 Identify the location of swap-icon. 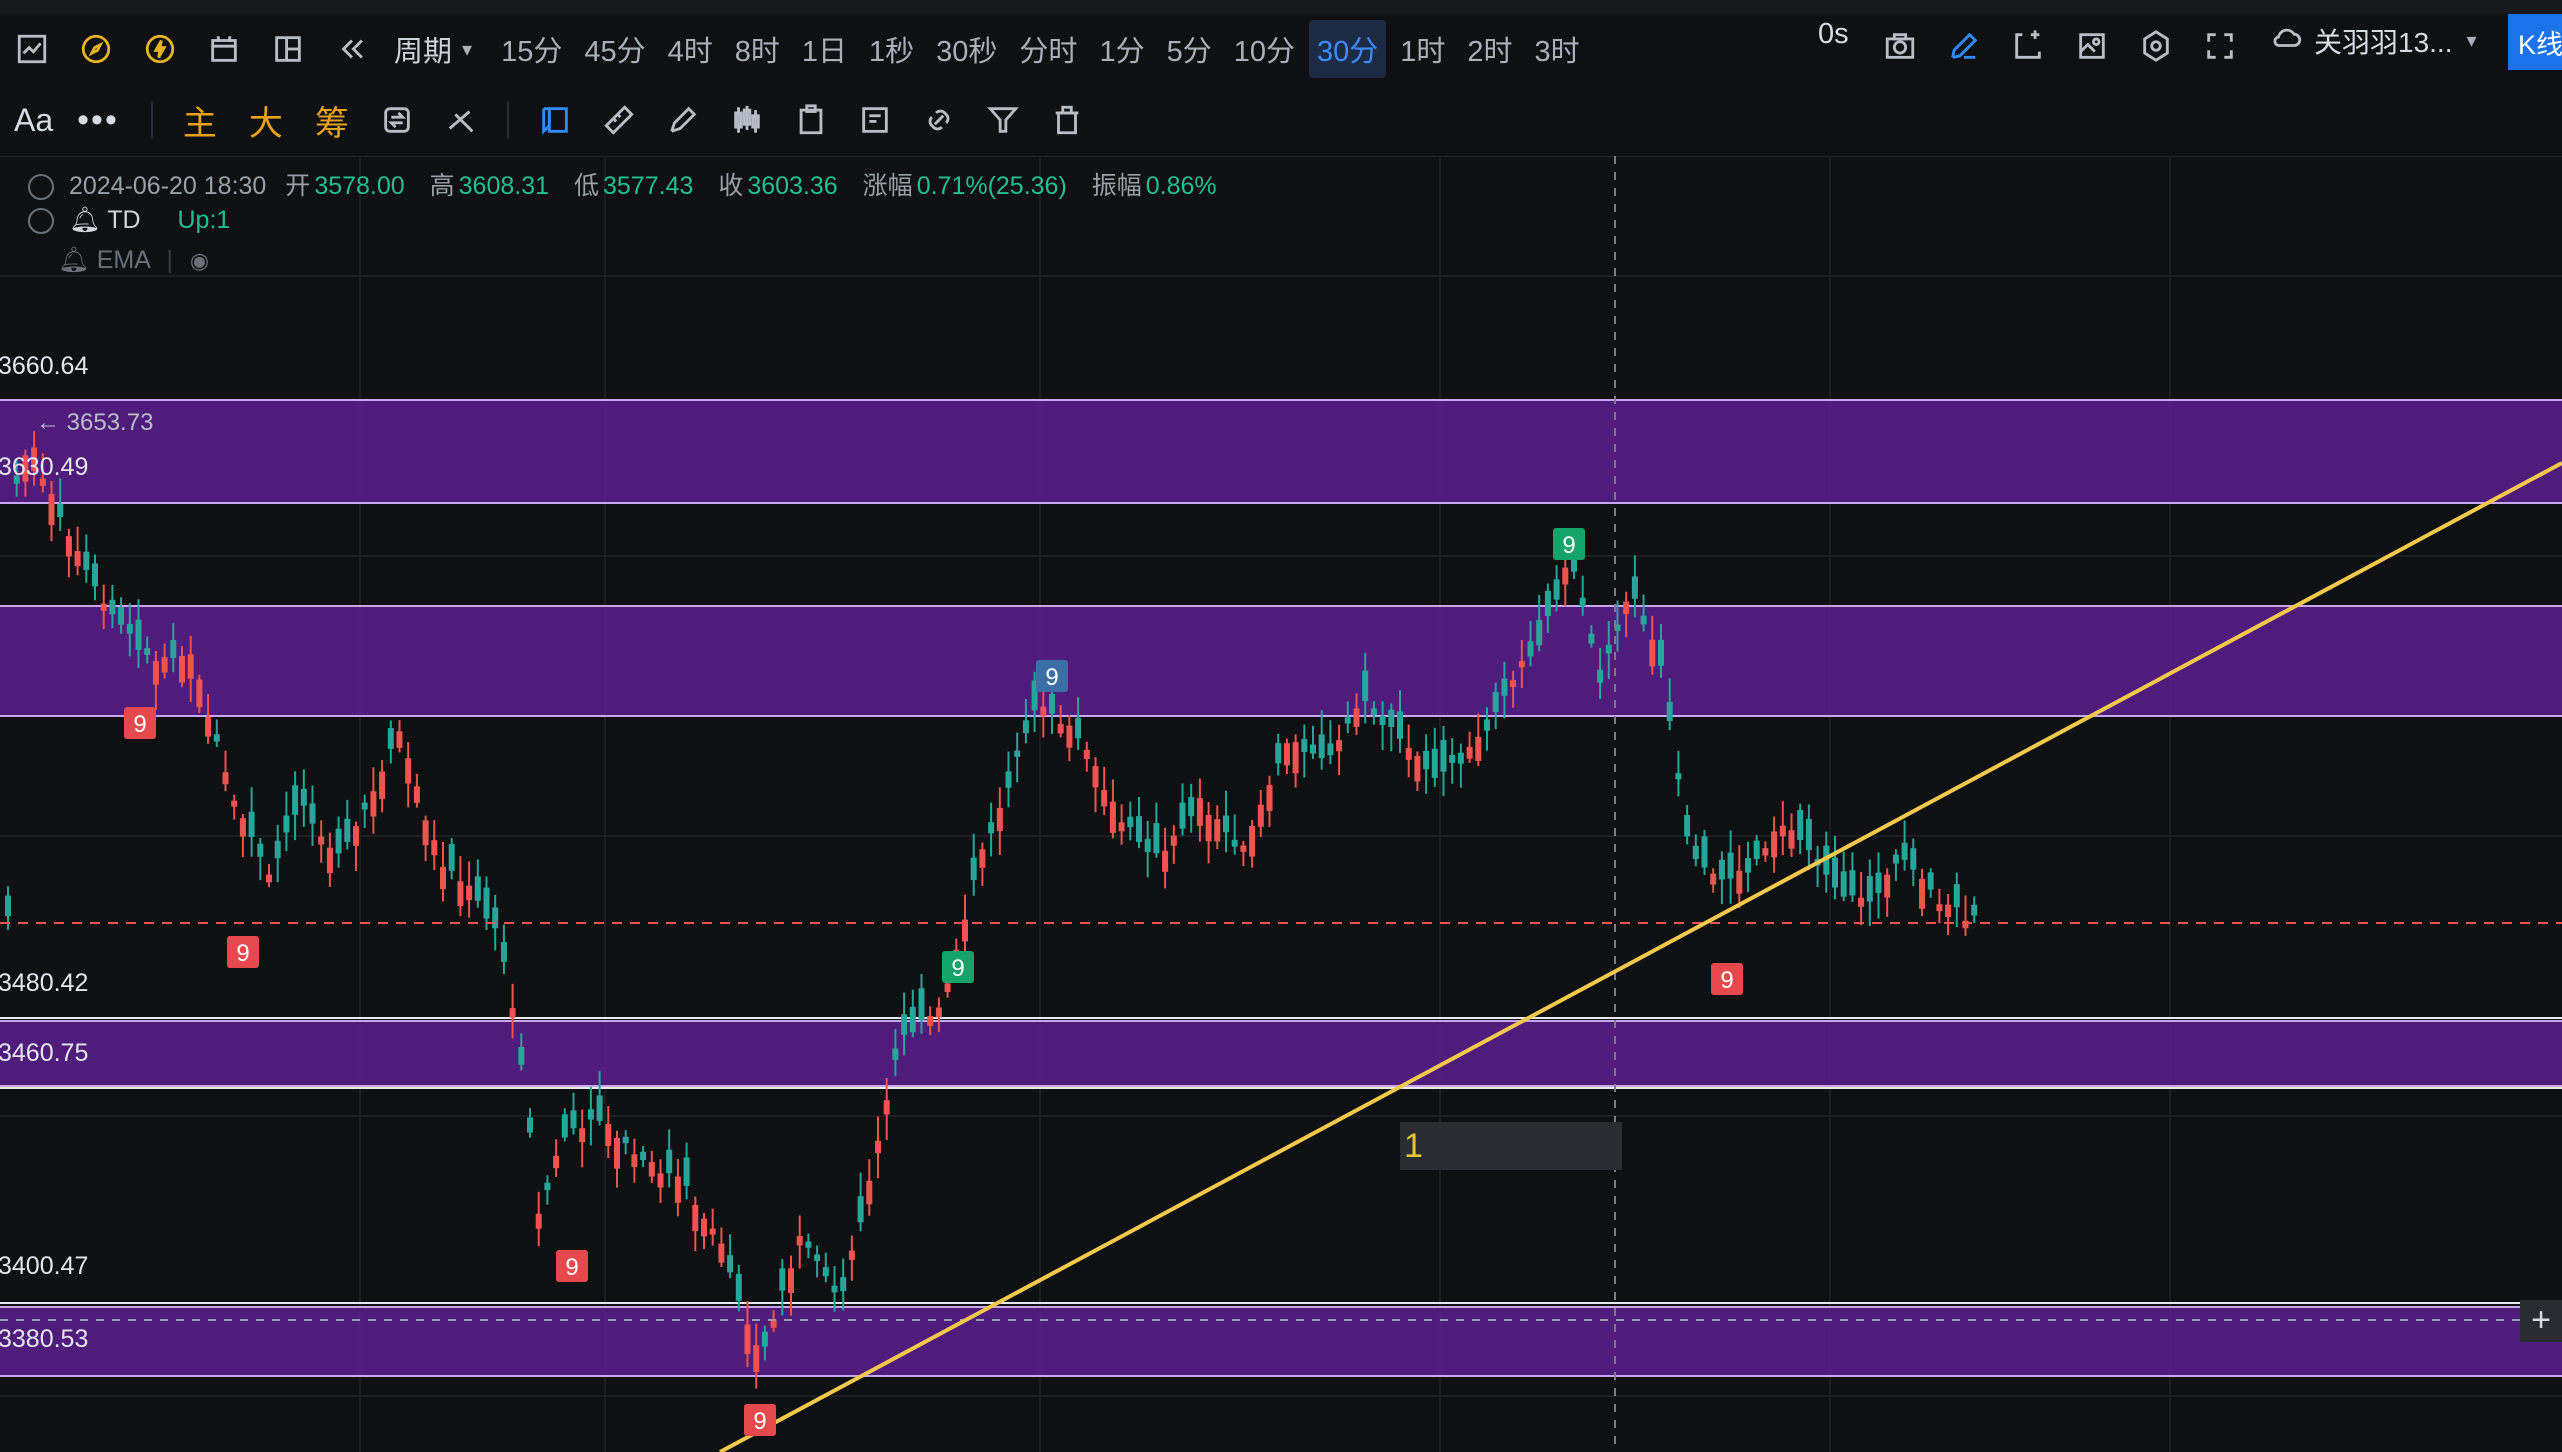
(397, 120).